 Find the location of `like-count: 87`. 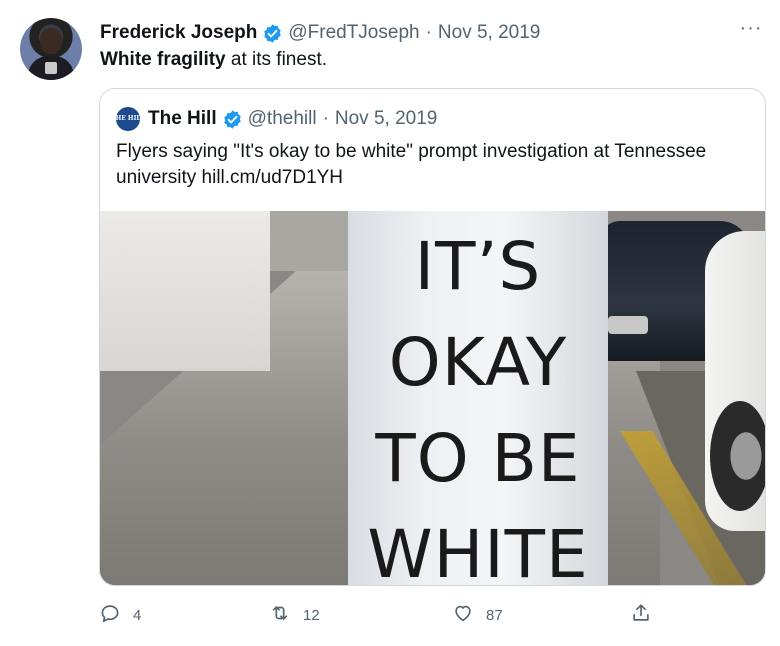

like-count: 87 is located at coordinates (494, 615).